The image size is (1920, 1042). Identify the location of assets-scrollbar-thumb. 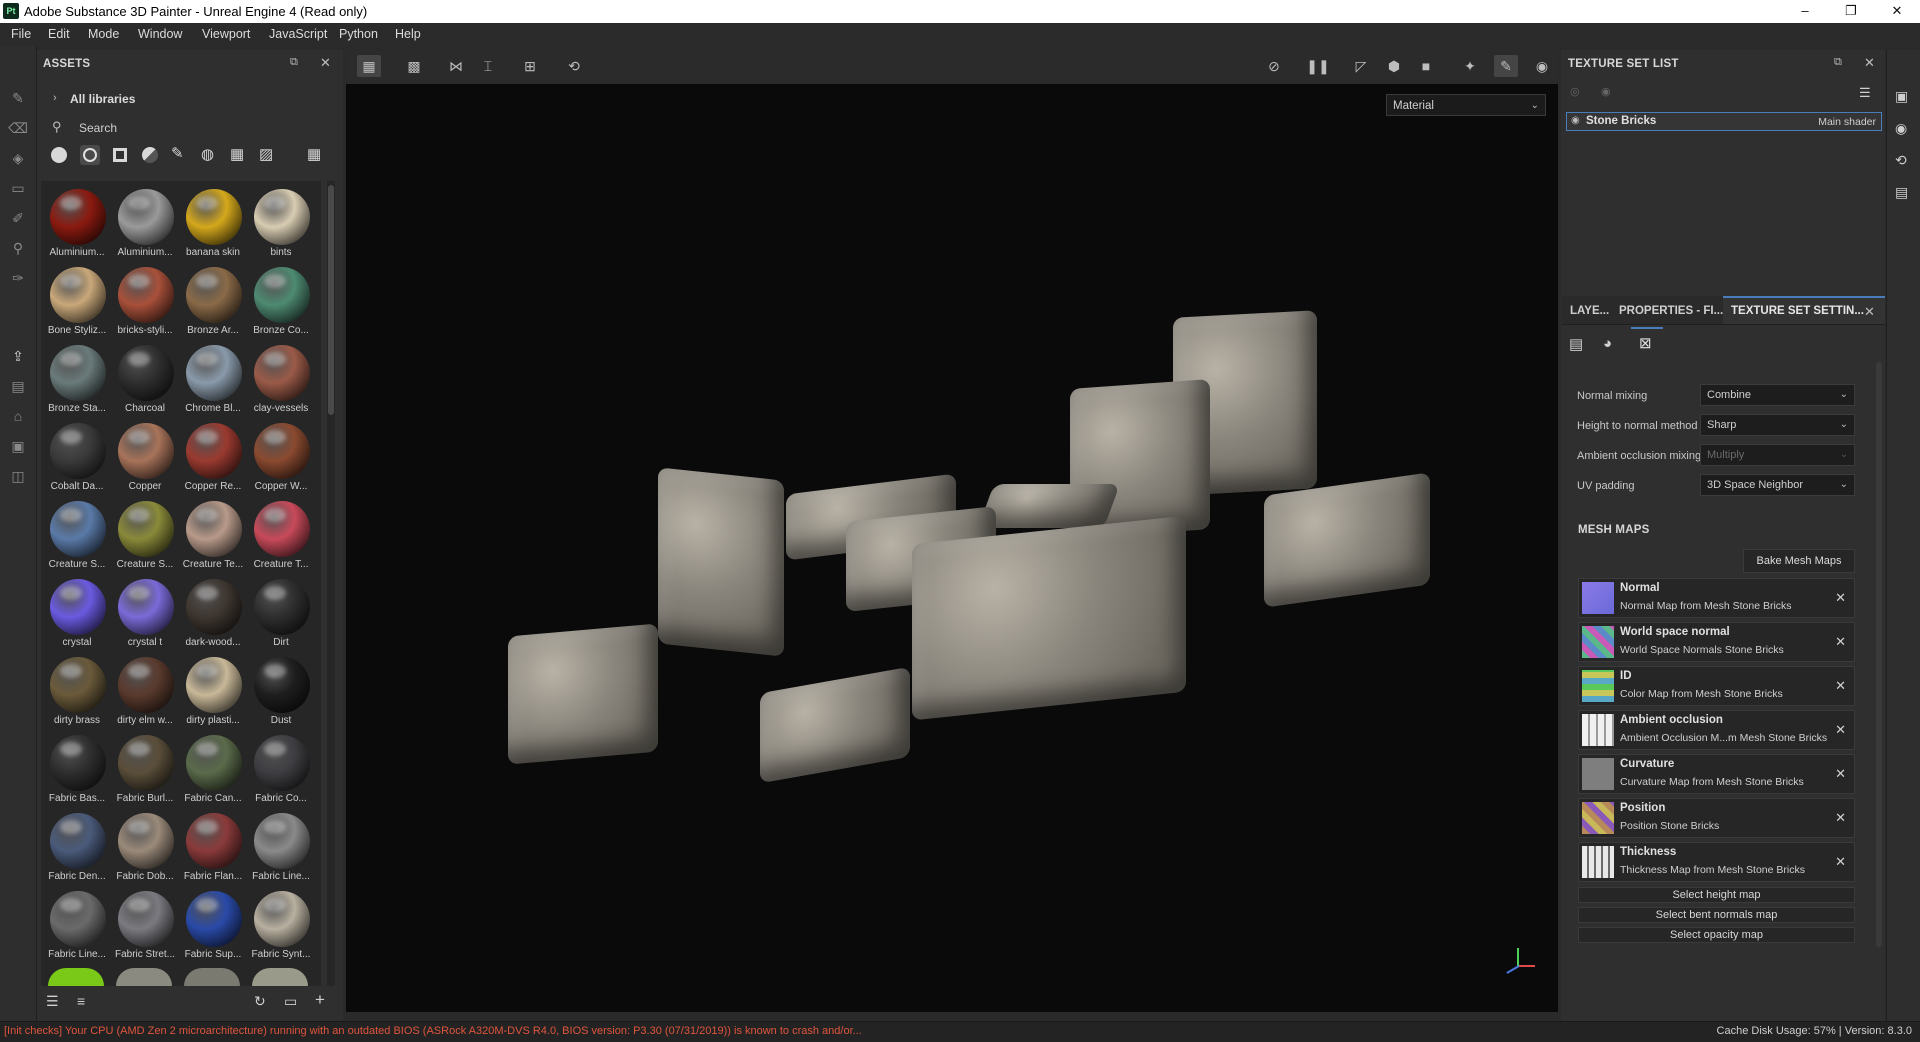
(331, 300).